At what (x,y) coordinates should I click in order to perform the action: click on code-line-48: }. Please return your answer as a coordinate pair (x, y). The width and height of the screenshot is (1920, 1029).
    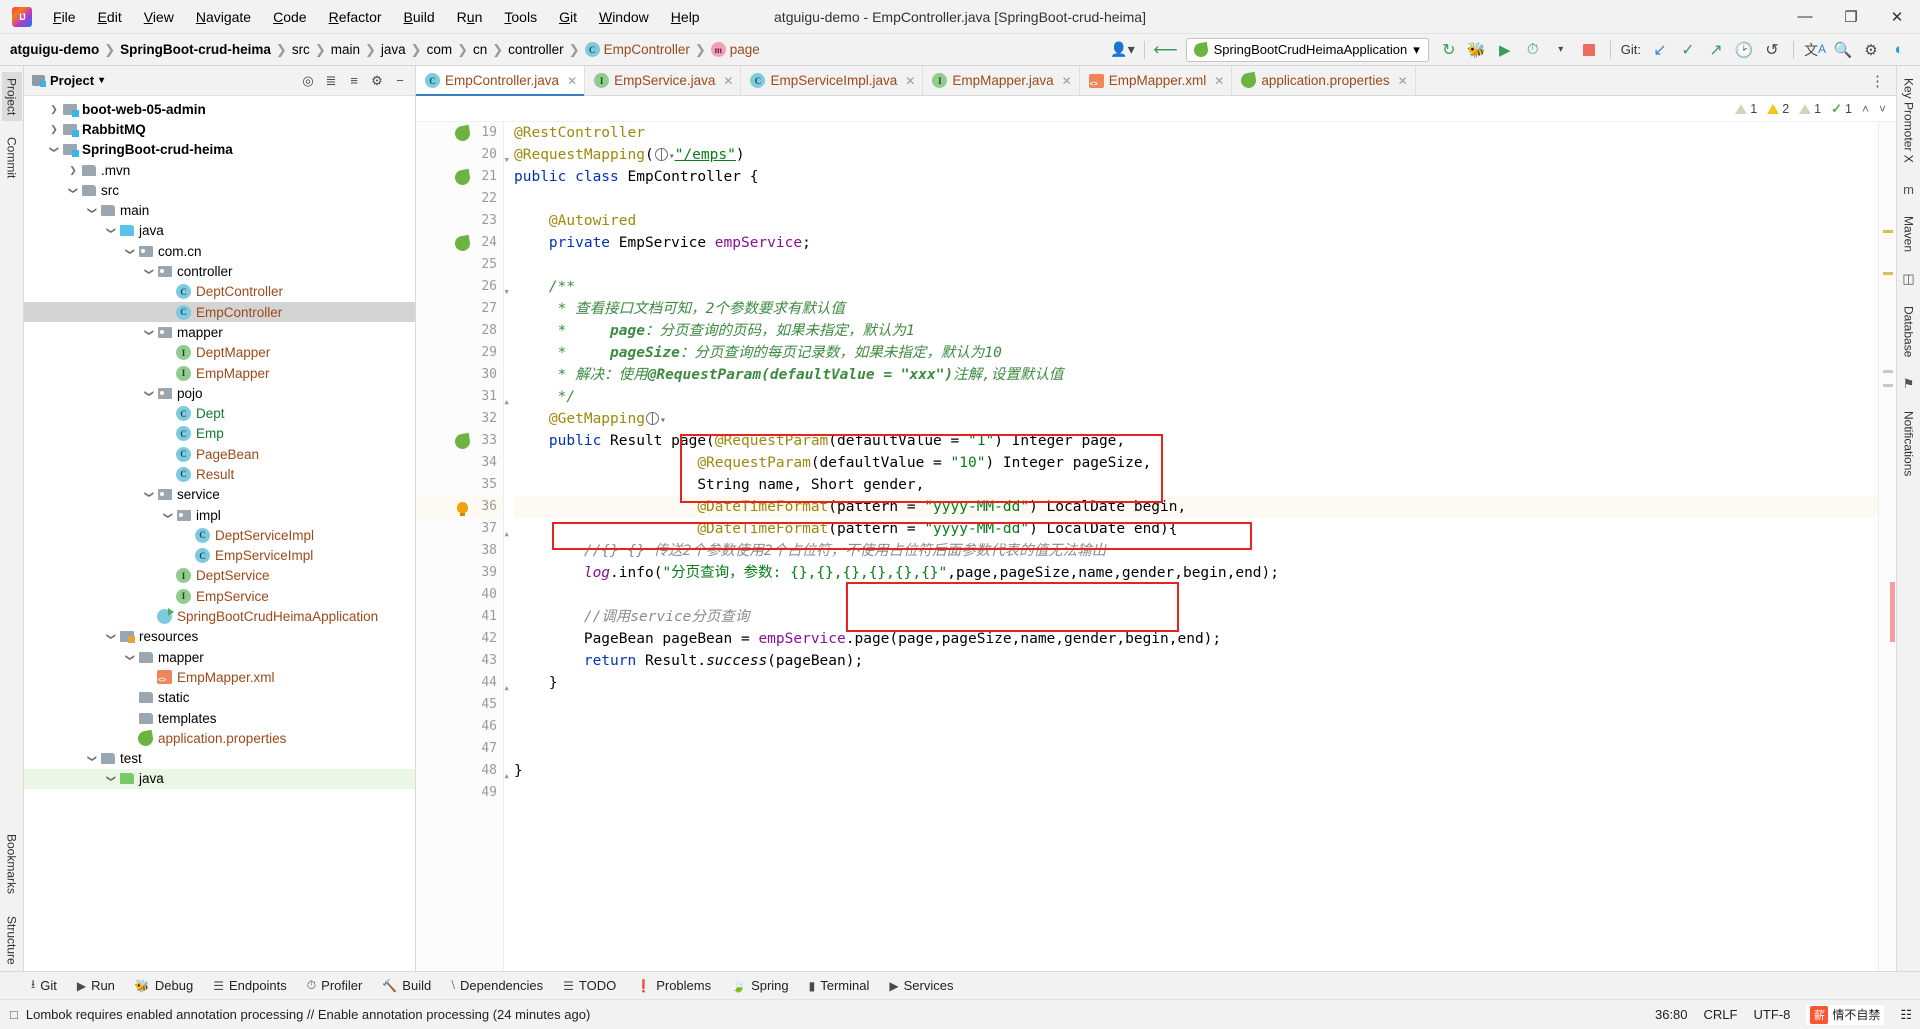
    Looking at the image, I should click on (1196, 771).